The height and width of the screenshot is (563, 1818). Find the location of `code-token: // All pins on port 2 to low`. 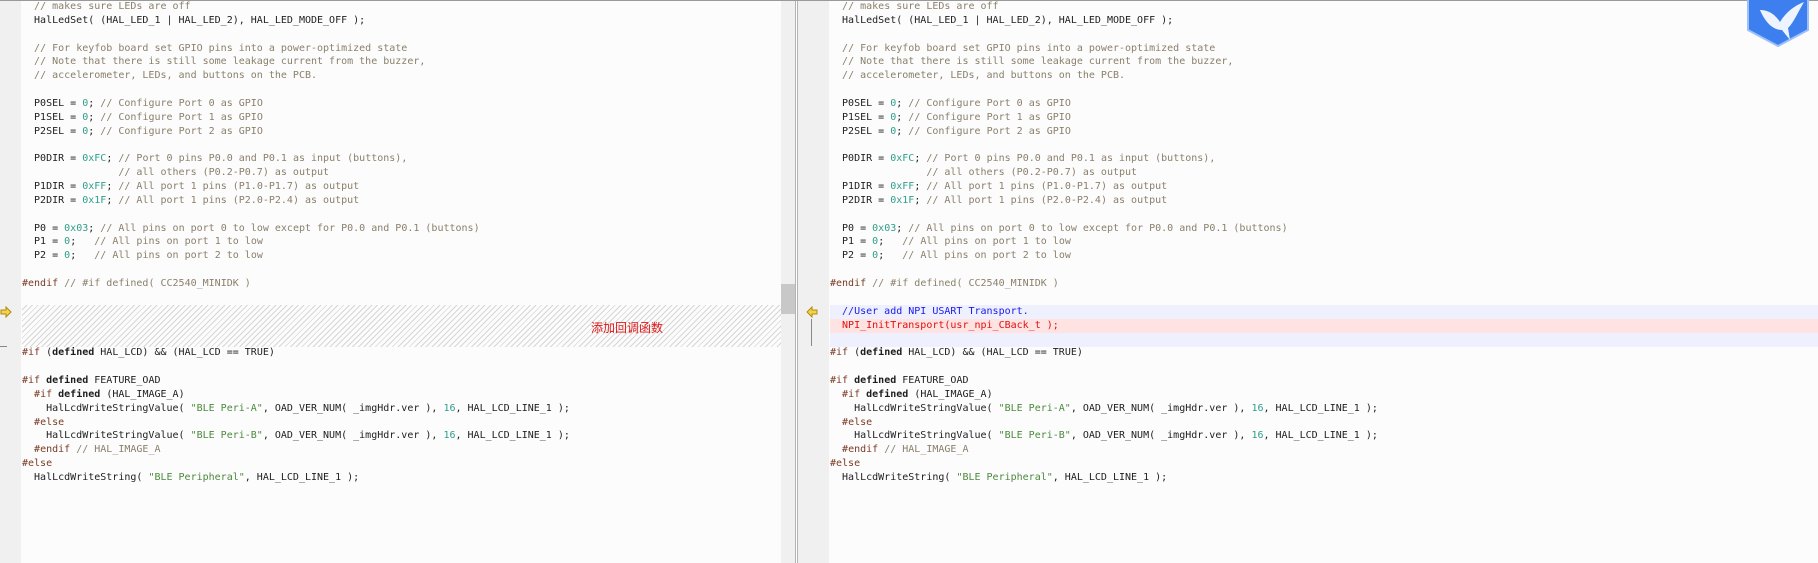

code-token: // All pins on port 2 to low is located at coordinates (986, 256).